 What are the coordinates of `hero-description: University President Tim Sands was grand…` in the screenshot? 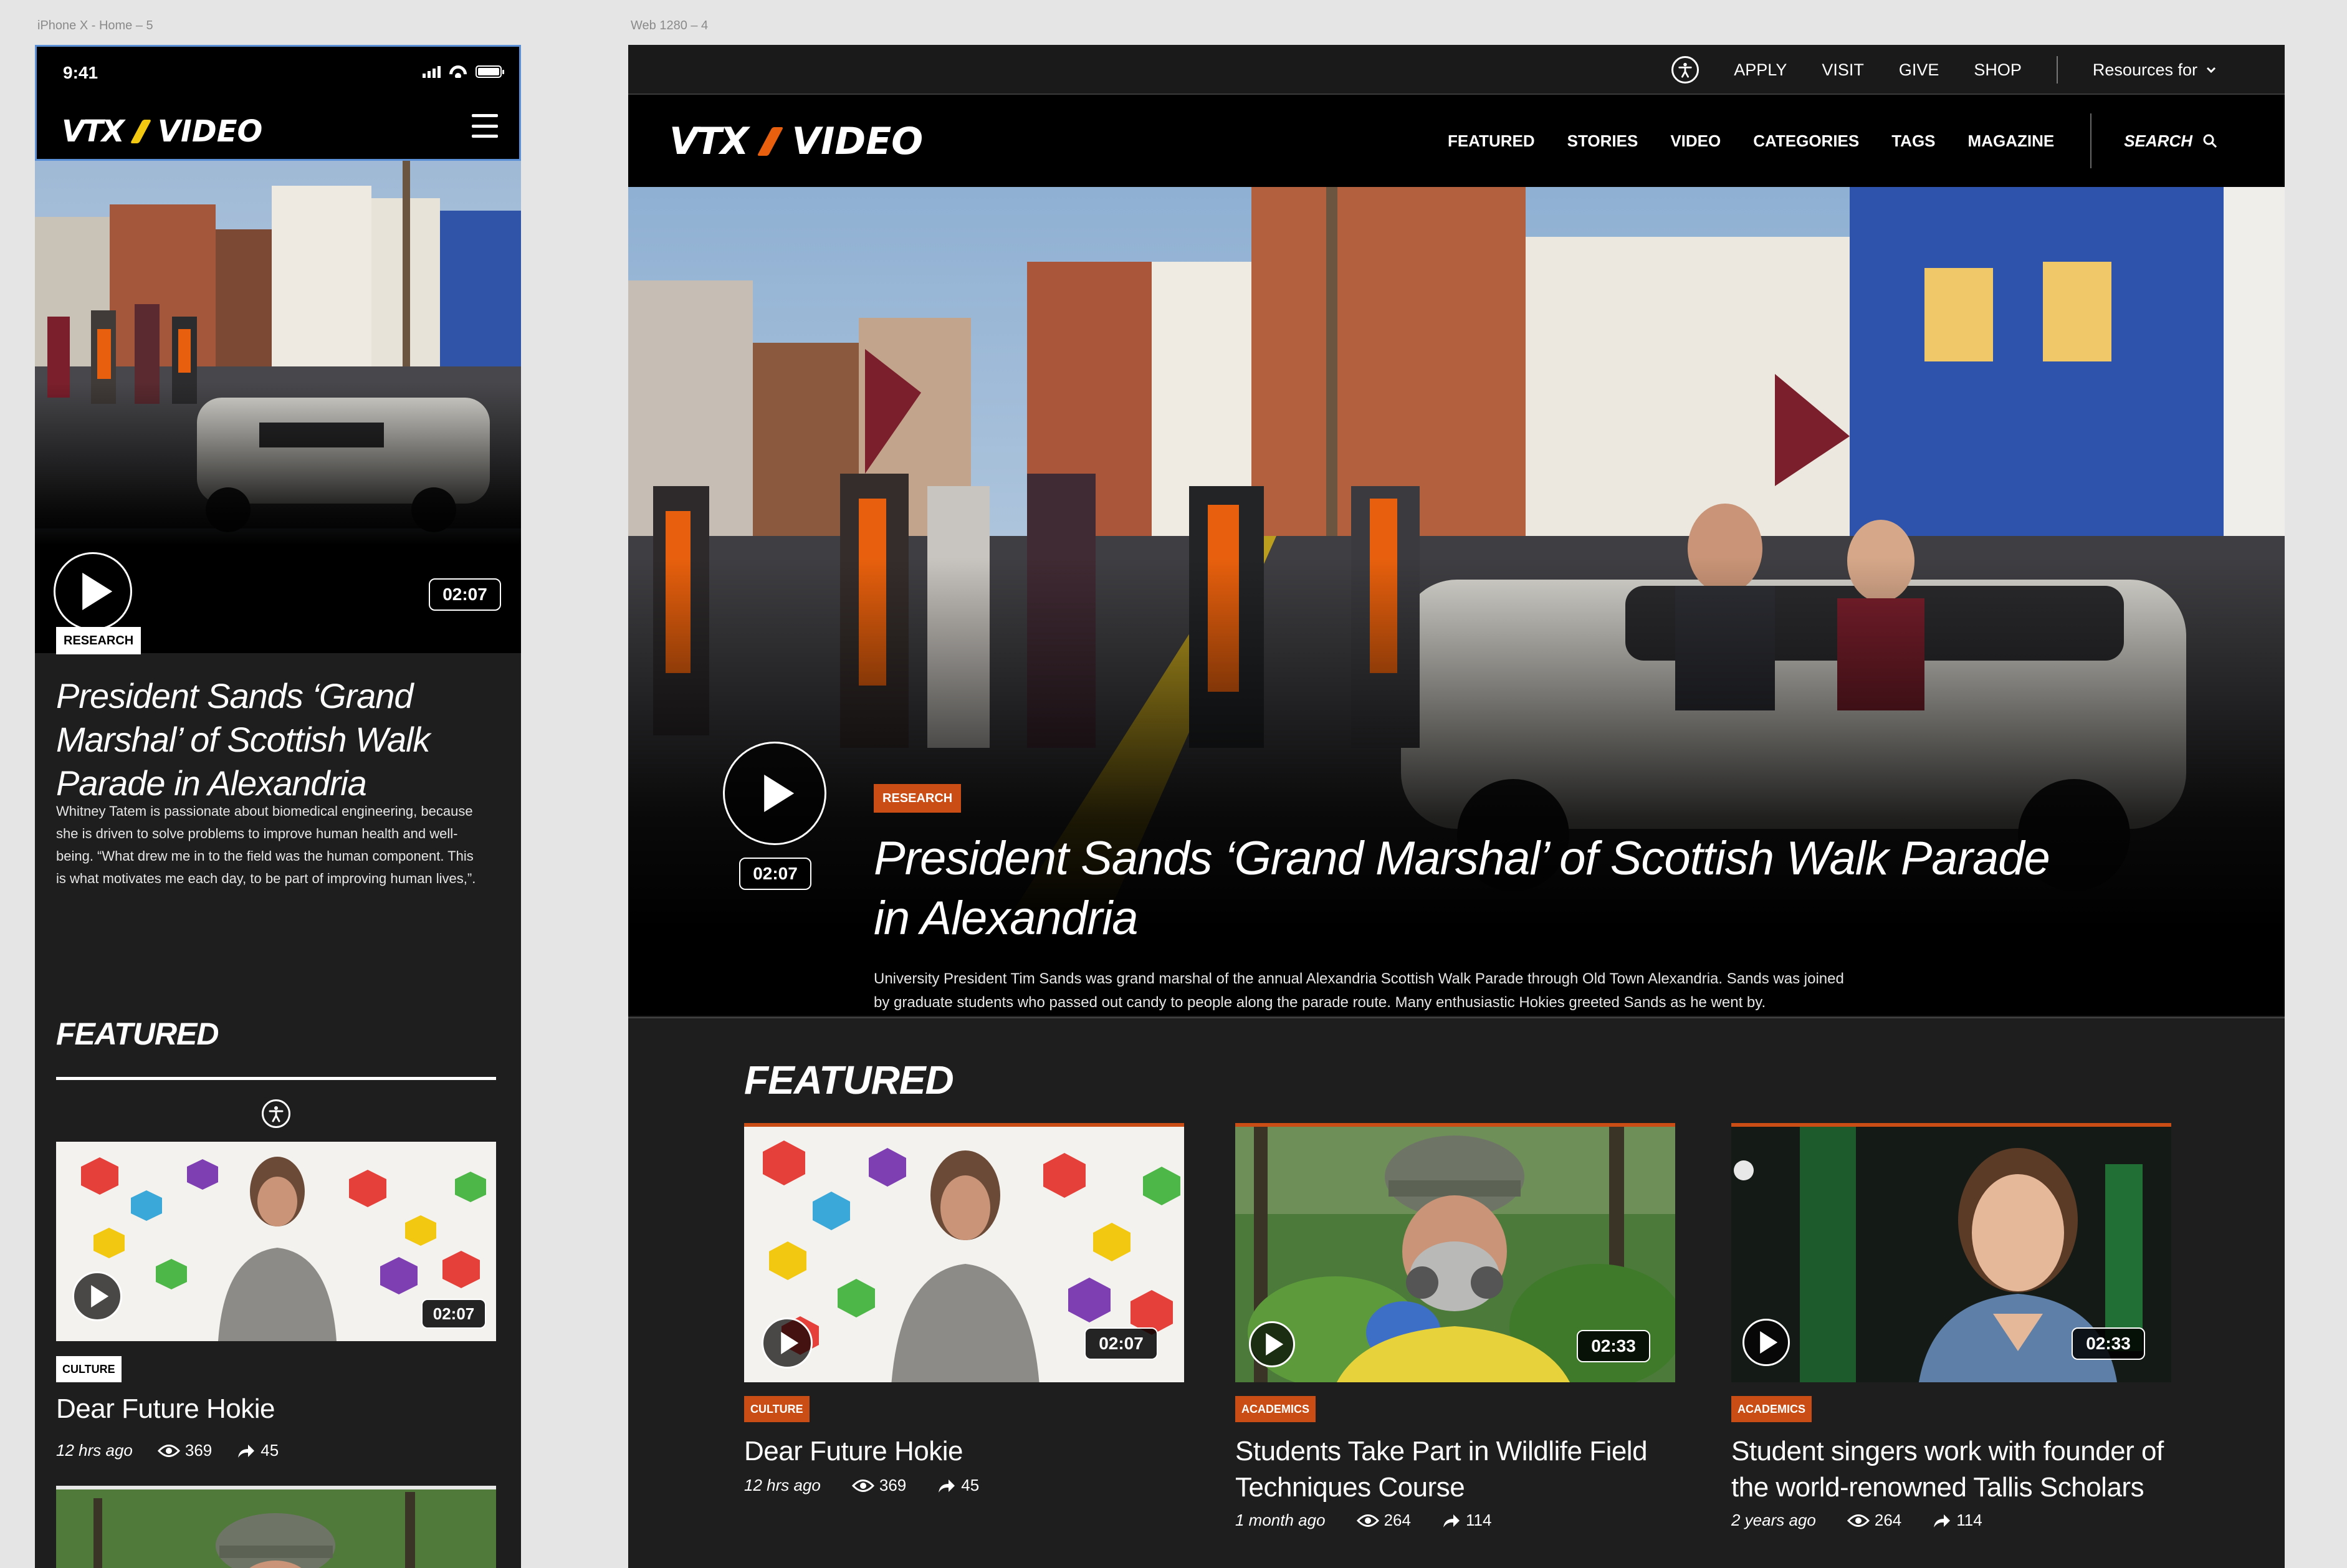 It's located at (1359, 991).